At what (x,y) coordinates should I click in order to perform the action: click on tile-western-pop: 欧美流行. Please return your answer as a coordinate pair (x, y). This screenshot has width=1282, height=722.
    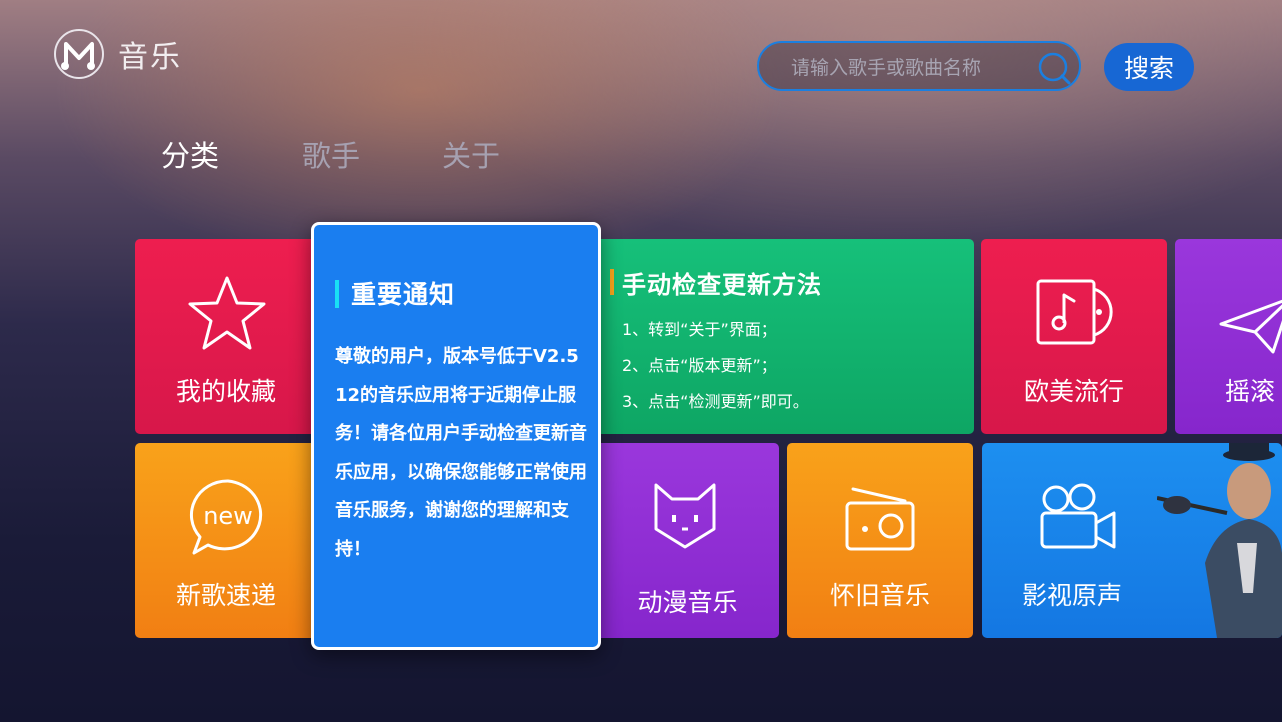
    Looking at the image, I should click on (1074, 336).